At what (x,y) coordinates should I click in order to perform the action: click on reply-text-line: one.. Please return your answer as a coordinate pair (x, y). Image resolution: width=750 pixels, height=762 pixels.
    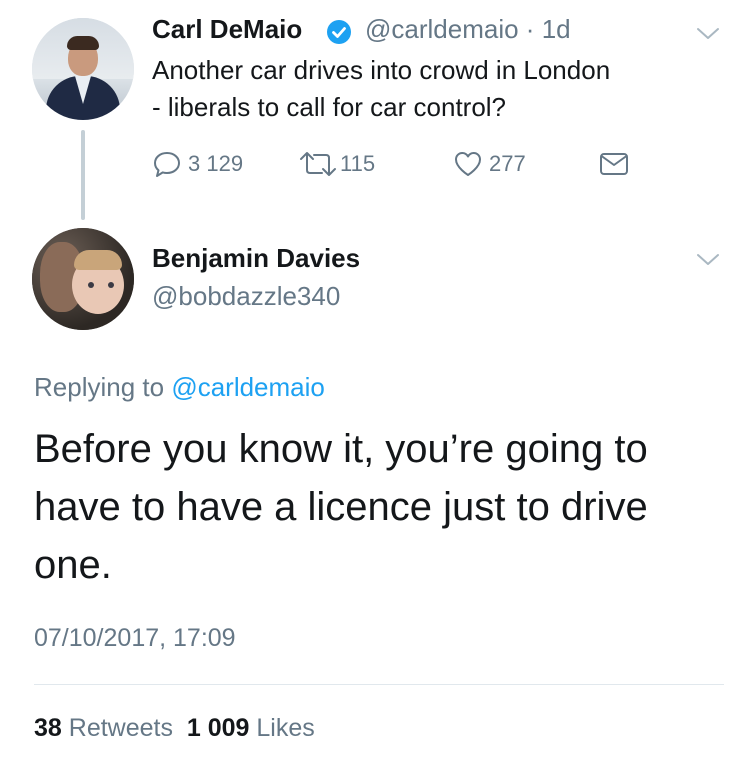
    Looking at the image, I should click on (73, 565).